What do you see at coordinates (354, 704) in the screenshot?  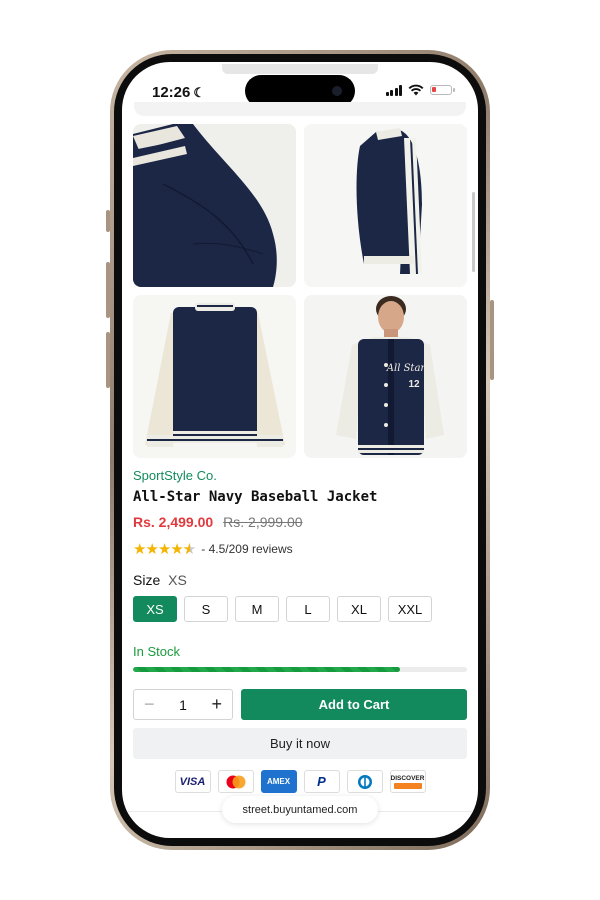 I see `add-to-cart-button: Add to Cart` at bounding box center [354, 704].